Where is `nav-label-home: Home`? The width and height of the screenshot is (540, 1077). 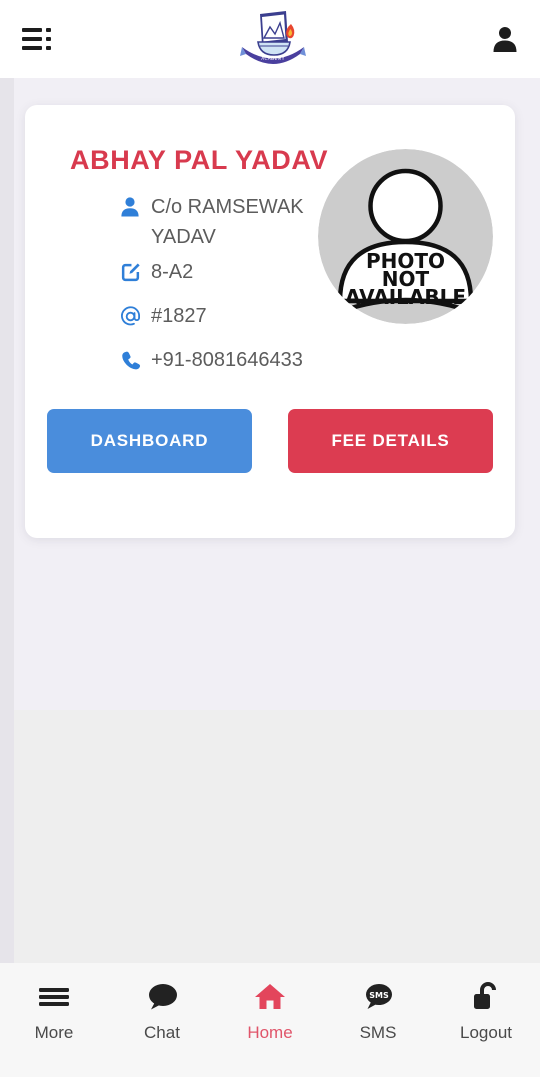 nav-label-home: Home is located at coordinates (270, 1032).